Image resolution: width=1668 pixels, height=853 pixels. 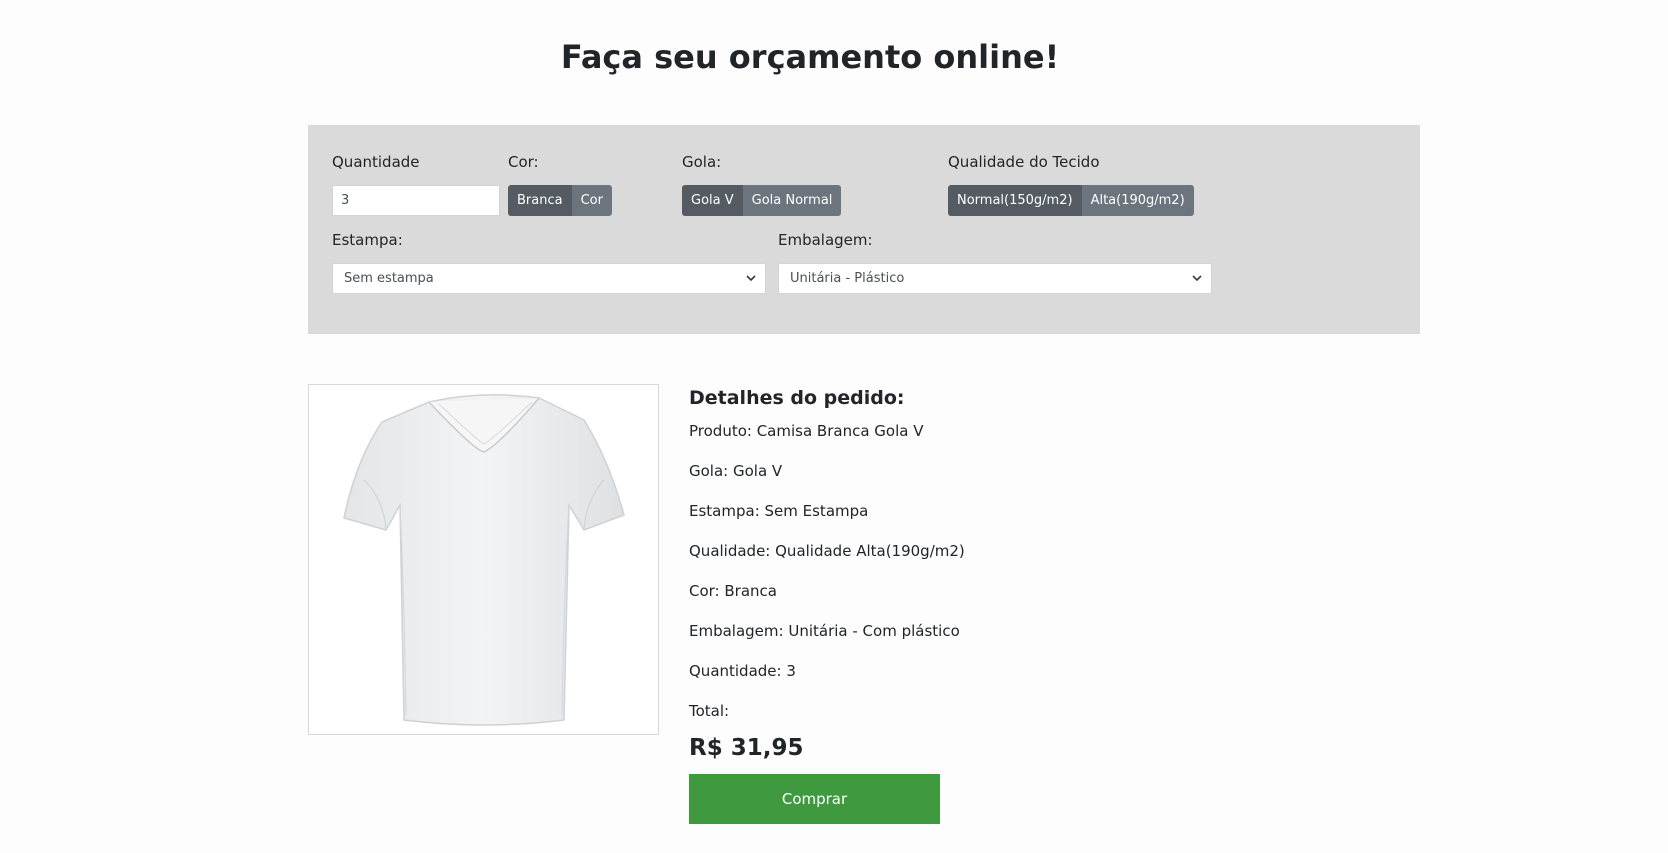 What do you see at coordinates (736, 471) in the screenshot?
I see `detail-collar: Gola: Gola V` at bounding box center [736, 471].